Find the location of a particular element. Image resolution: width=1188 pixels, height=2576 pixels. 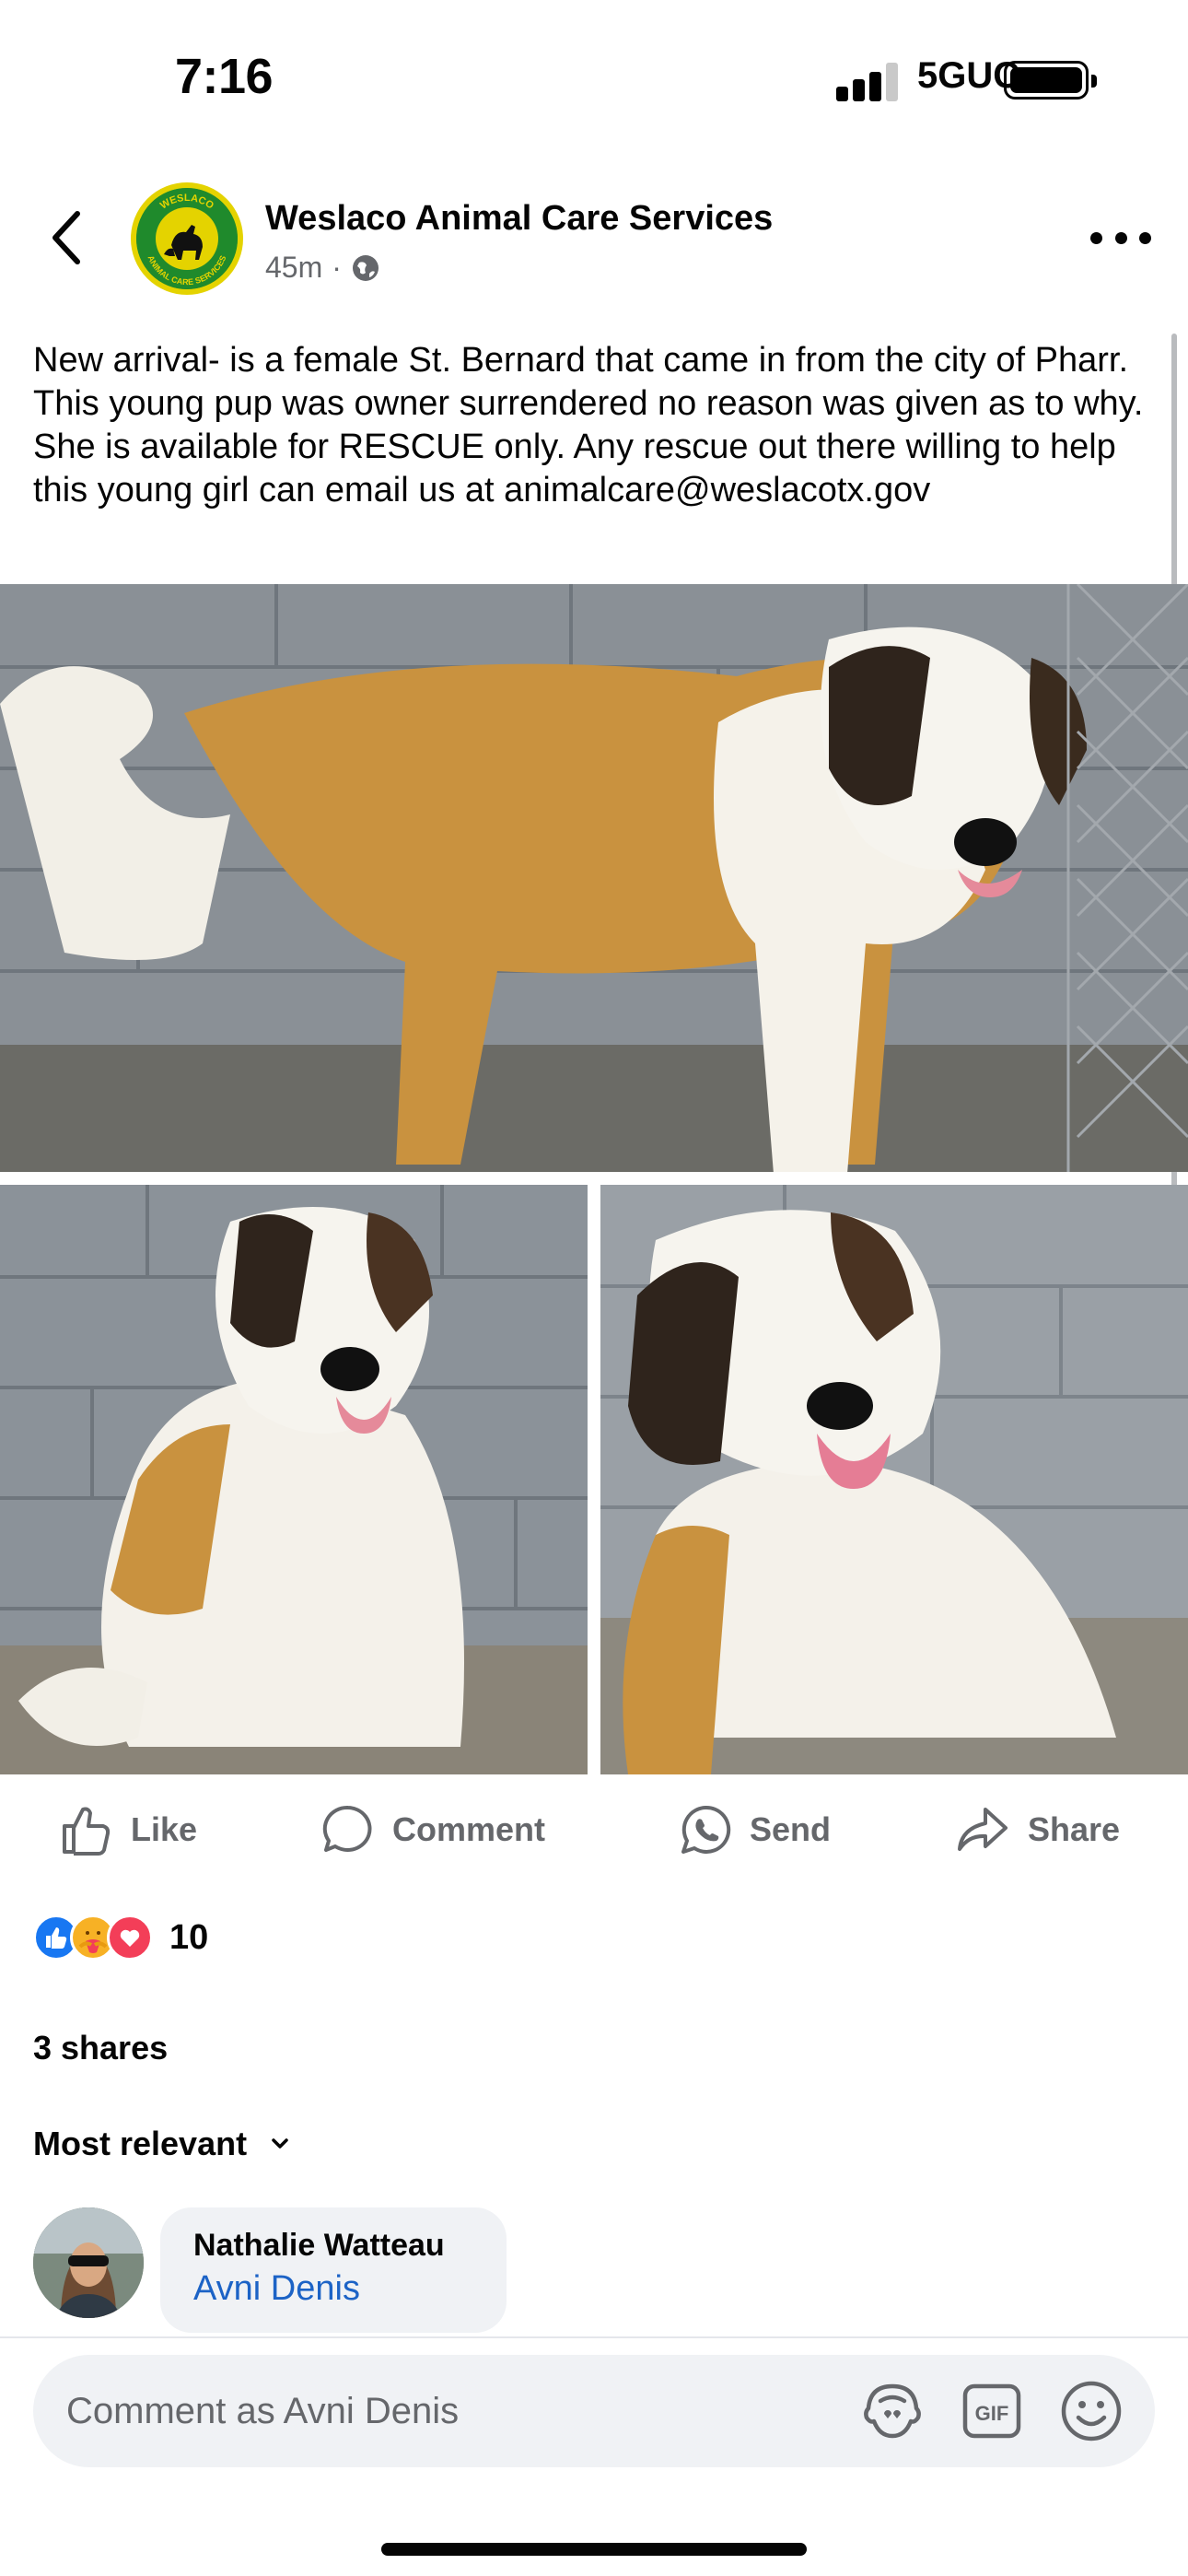

chevron-down-icon is located at coordinates (280, 2143).